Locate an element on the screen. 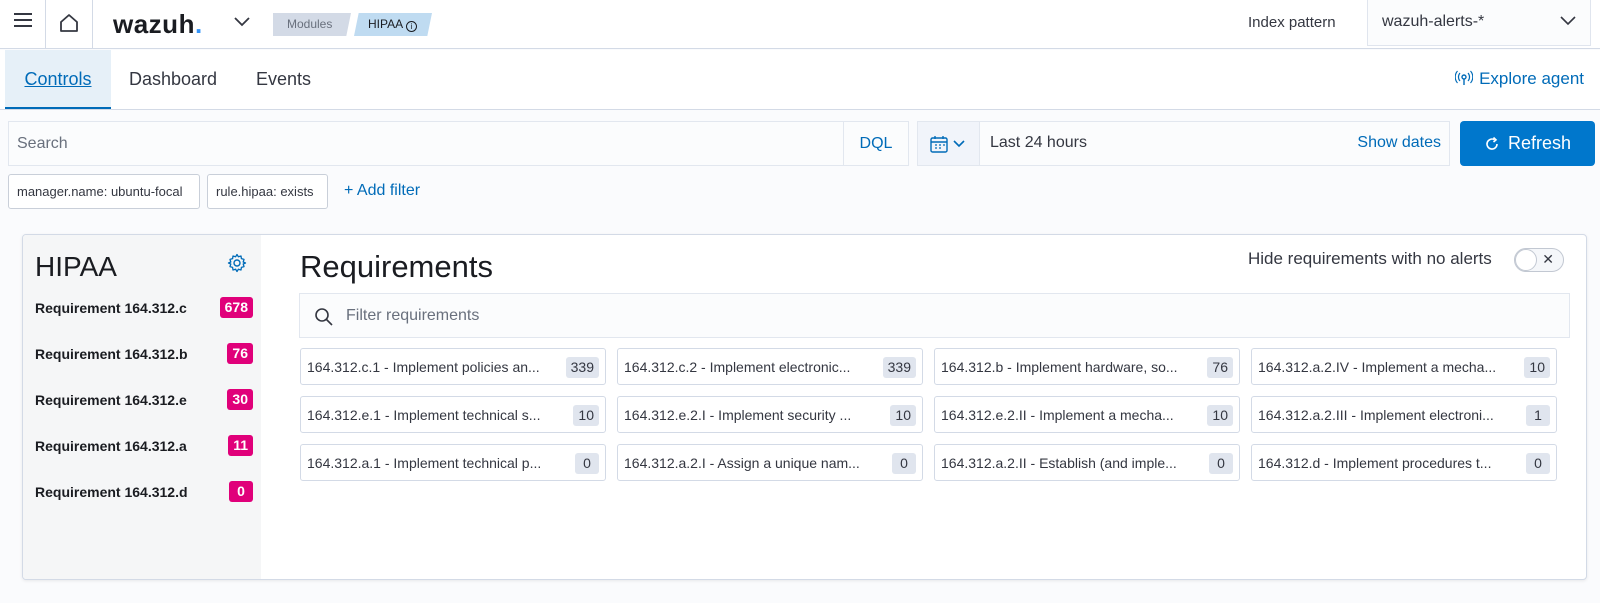  sidebar-requirement-164-312-a: Requirement 164.312.a 11 is located at coordinates (144, 446).